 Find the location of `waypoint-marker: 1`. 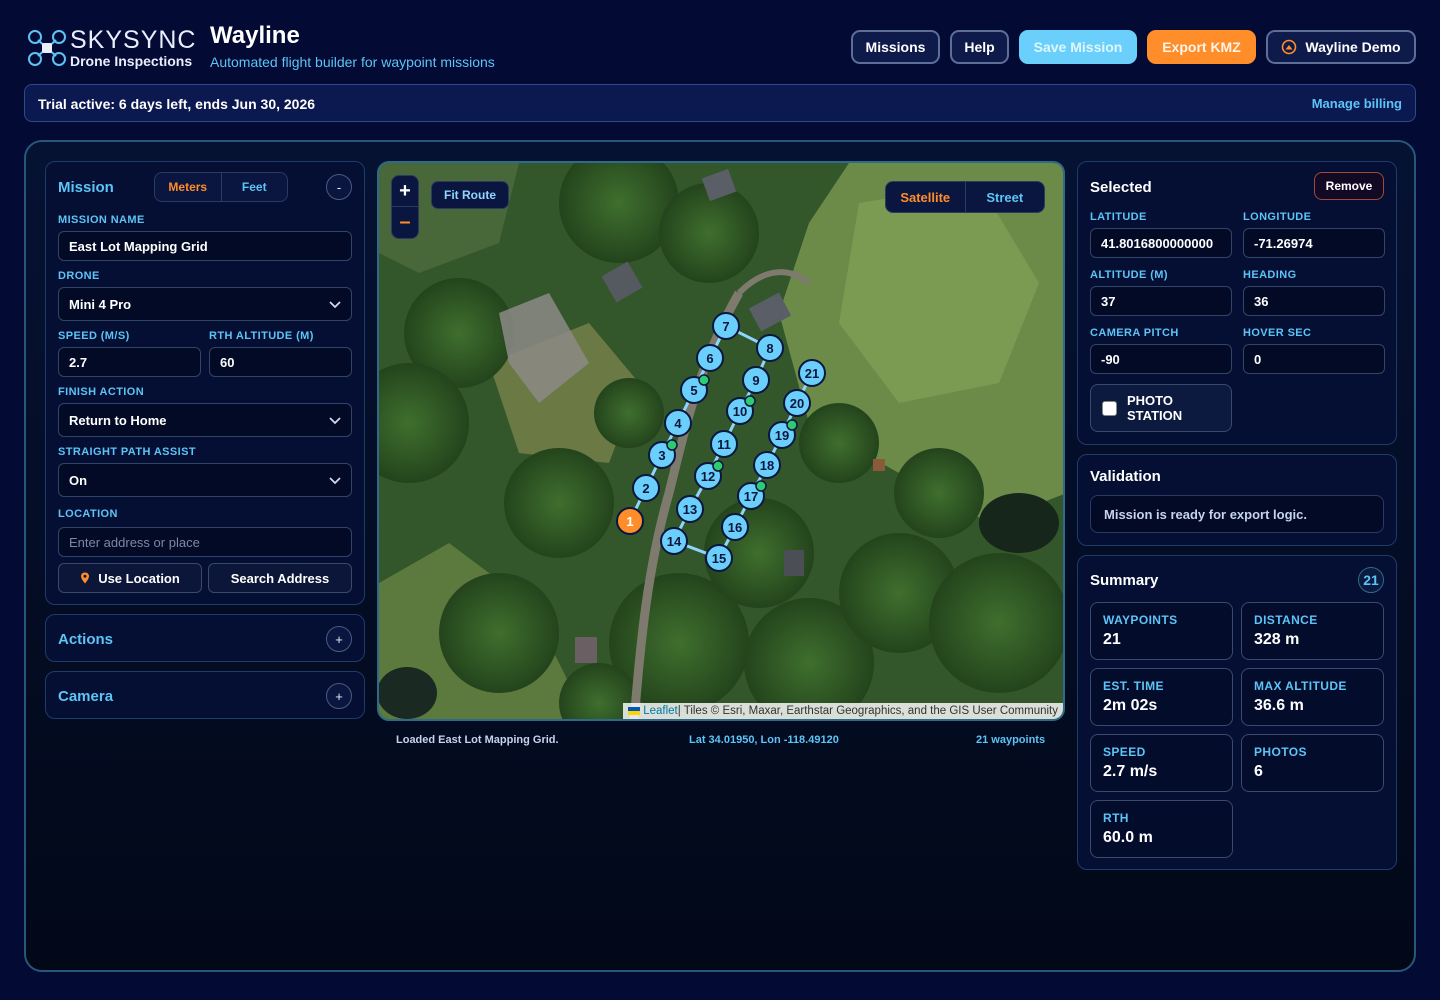

waypoint-marker: 1 is located at coordinates (630, 521).